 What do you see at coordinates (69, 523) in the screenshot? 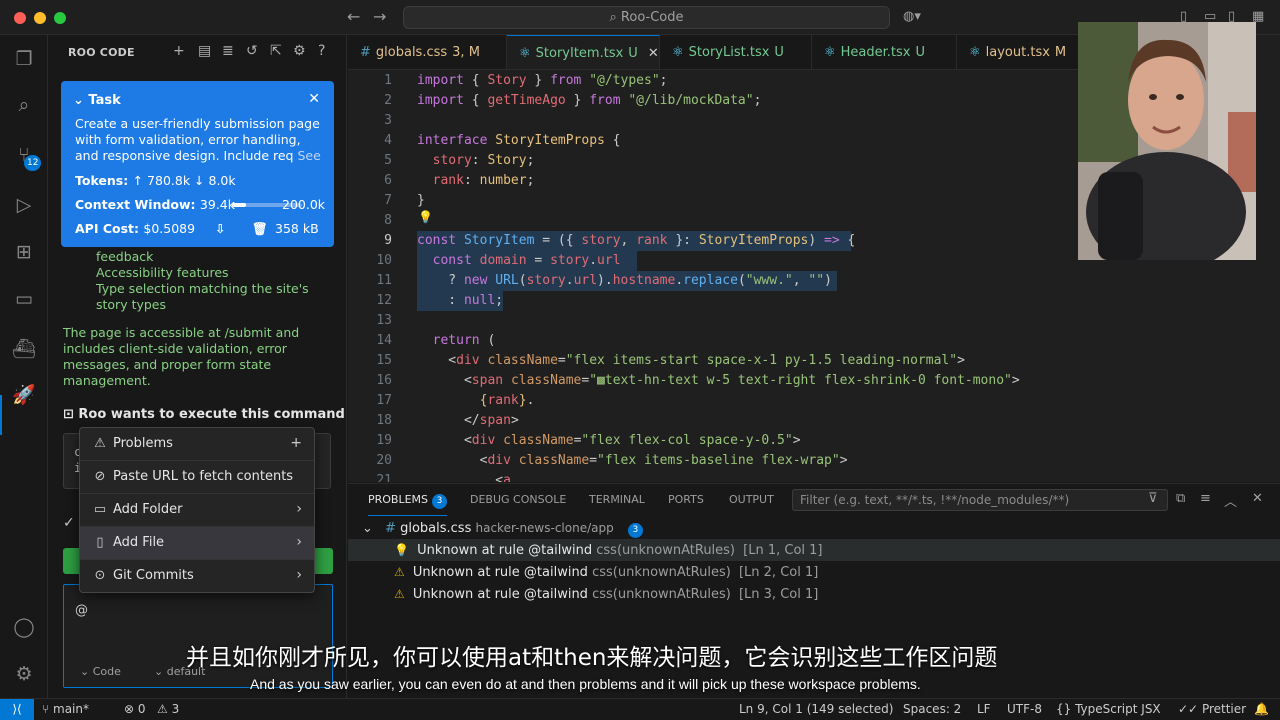
I see `auto-approve-check-icon: ✓` at bounding box center [69, 523].